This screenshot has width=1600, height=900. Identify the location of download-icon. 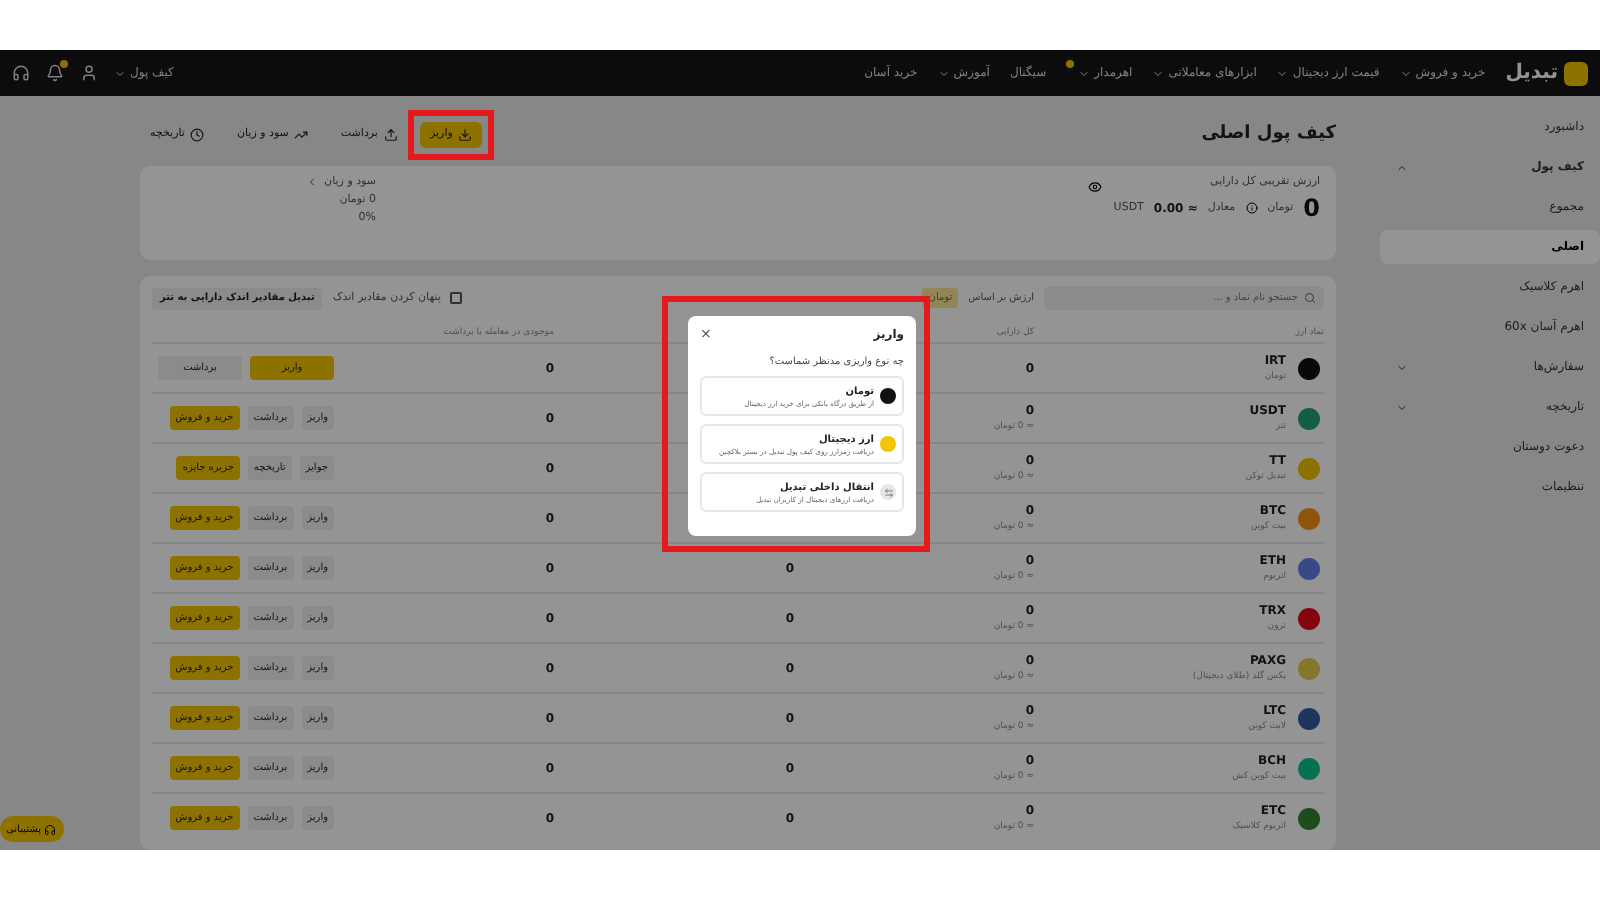
(465, 134).